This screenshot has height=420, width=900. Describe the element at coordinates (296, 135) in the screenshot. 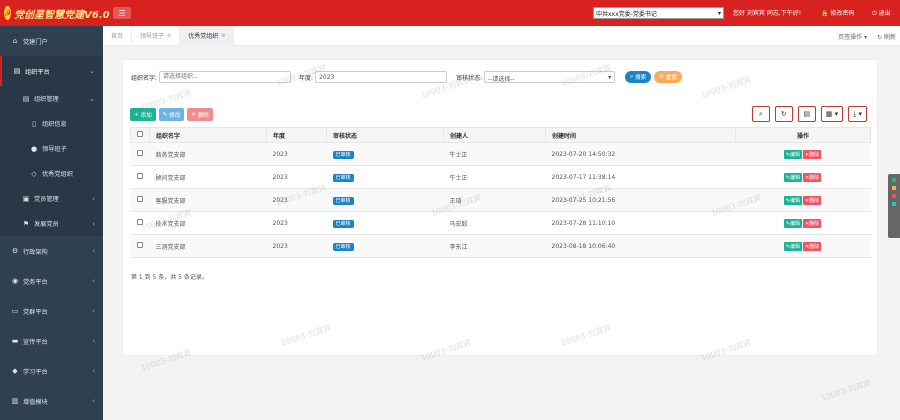

I see `col-header-year: 年度` at that location.